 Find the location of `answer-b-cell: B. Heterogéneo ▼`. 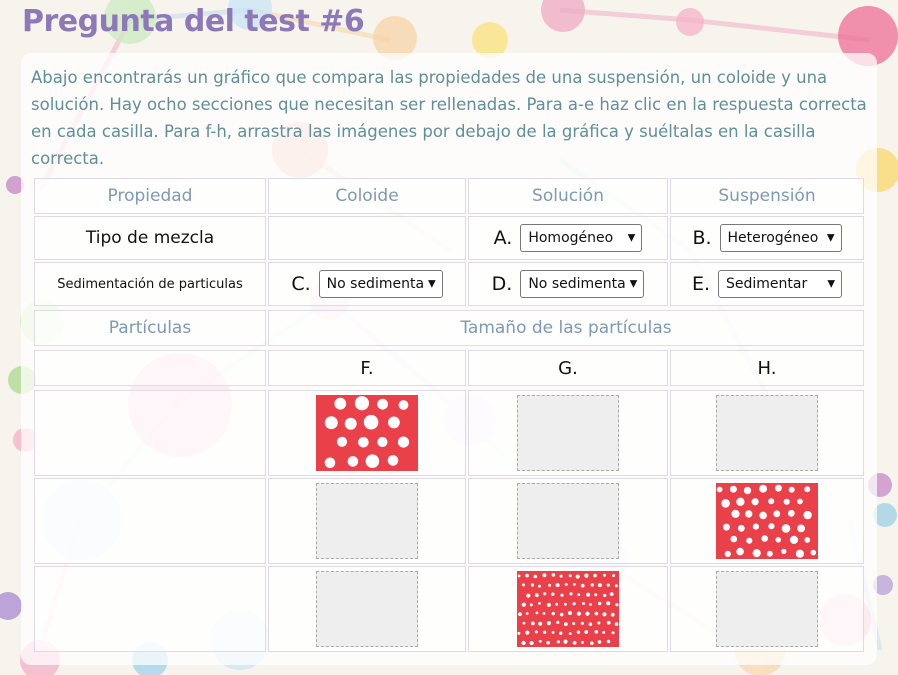

answer-b-cell: B. Heterogéneo ▼ is located at coordinates (767, 238).